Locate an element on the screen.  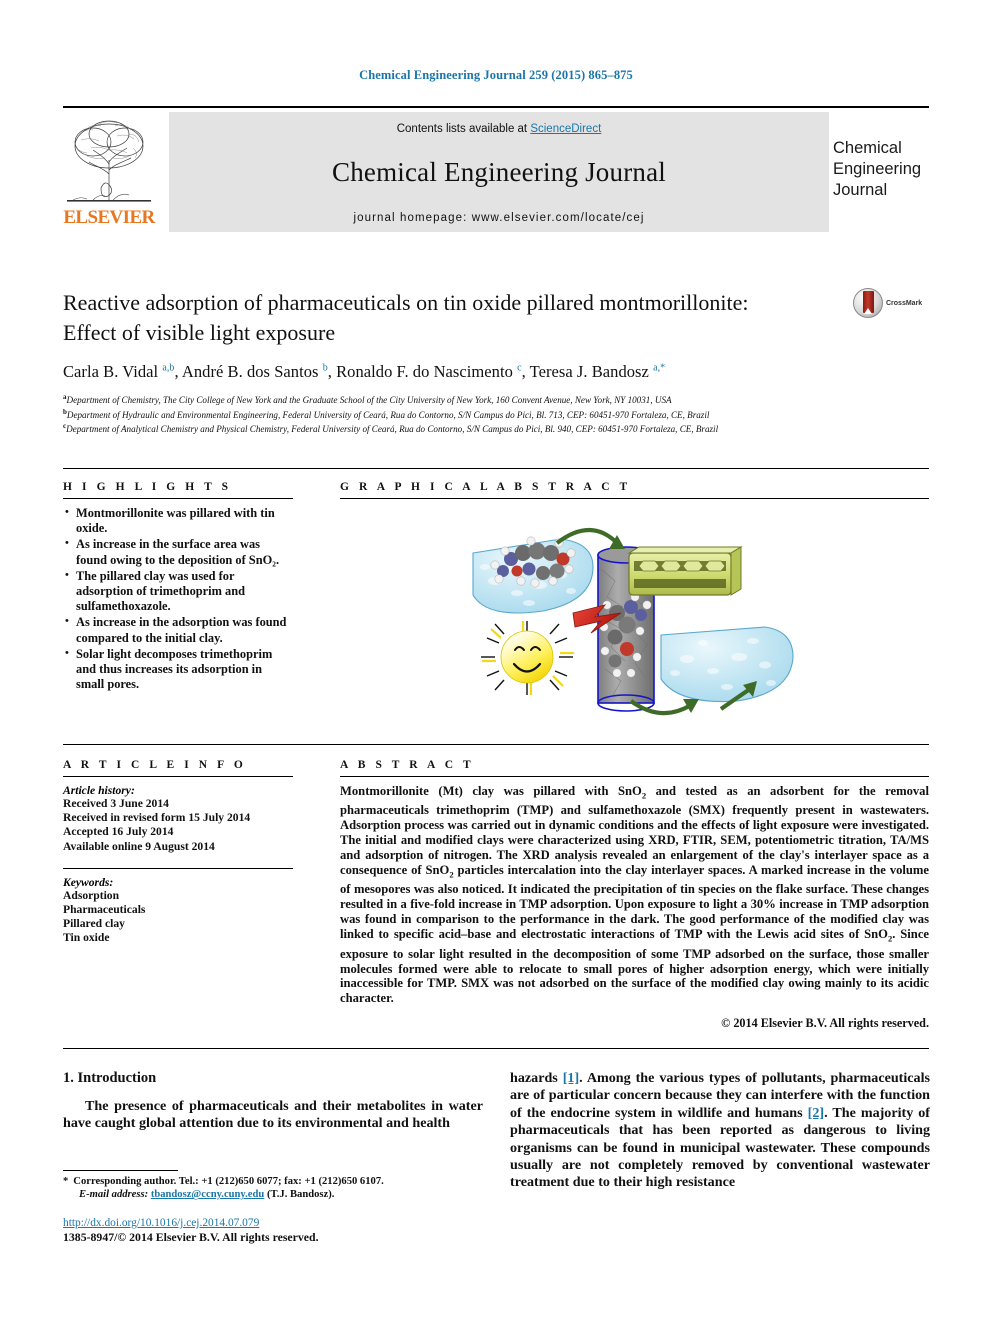
section-heading-introduction: 1. Introduction is located at coordinates (110, 1078).